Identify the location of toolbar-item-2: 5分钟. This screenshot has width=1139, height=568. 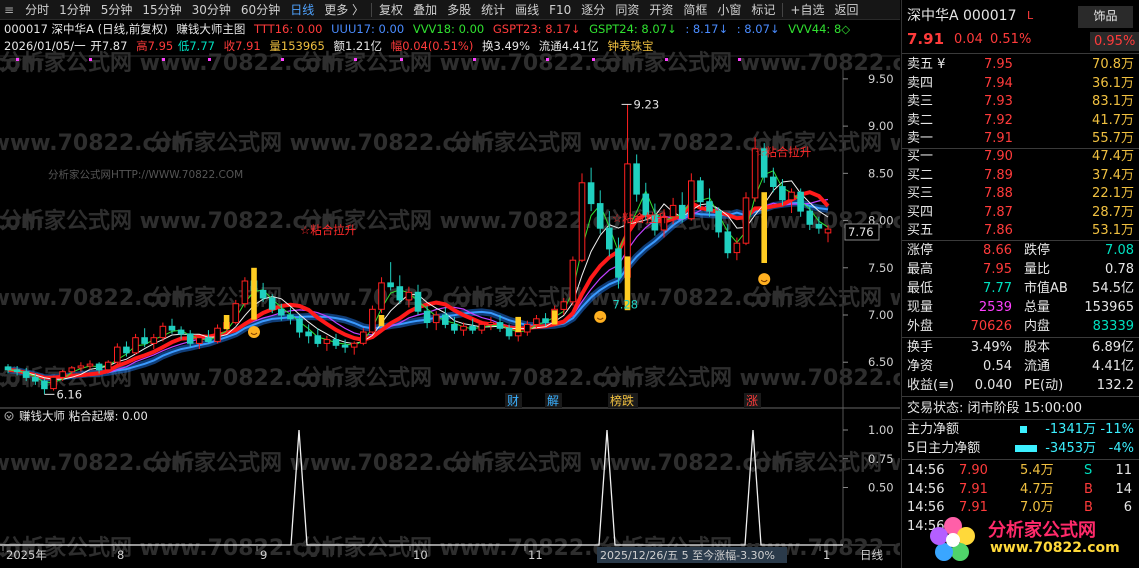
(117, 10).